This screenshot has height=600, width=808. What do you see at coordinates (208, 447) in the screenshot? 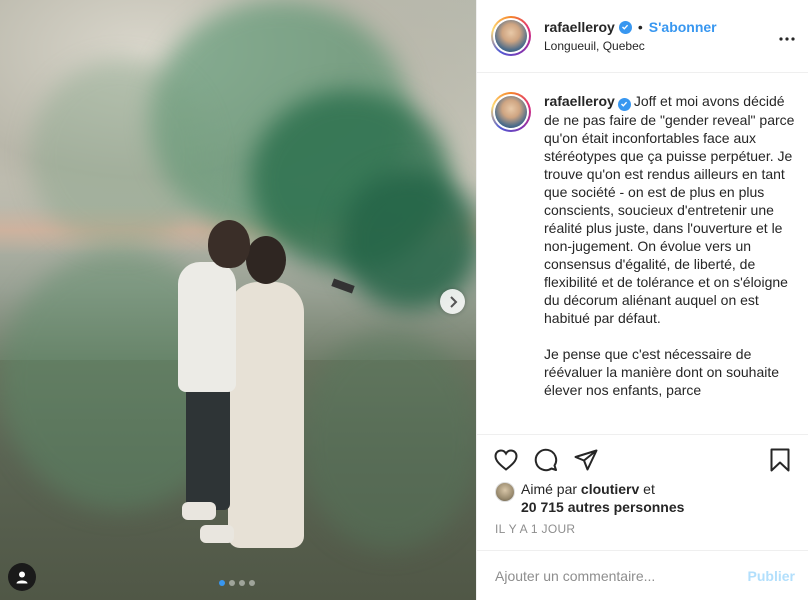
I see `photo-man-legs` at bounding box center [208, 447].